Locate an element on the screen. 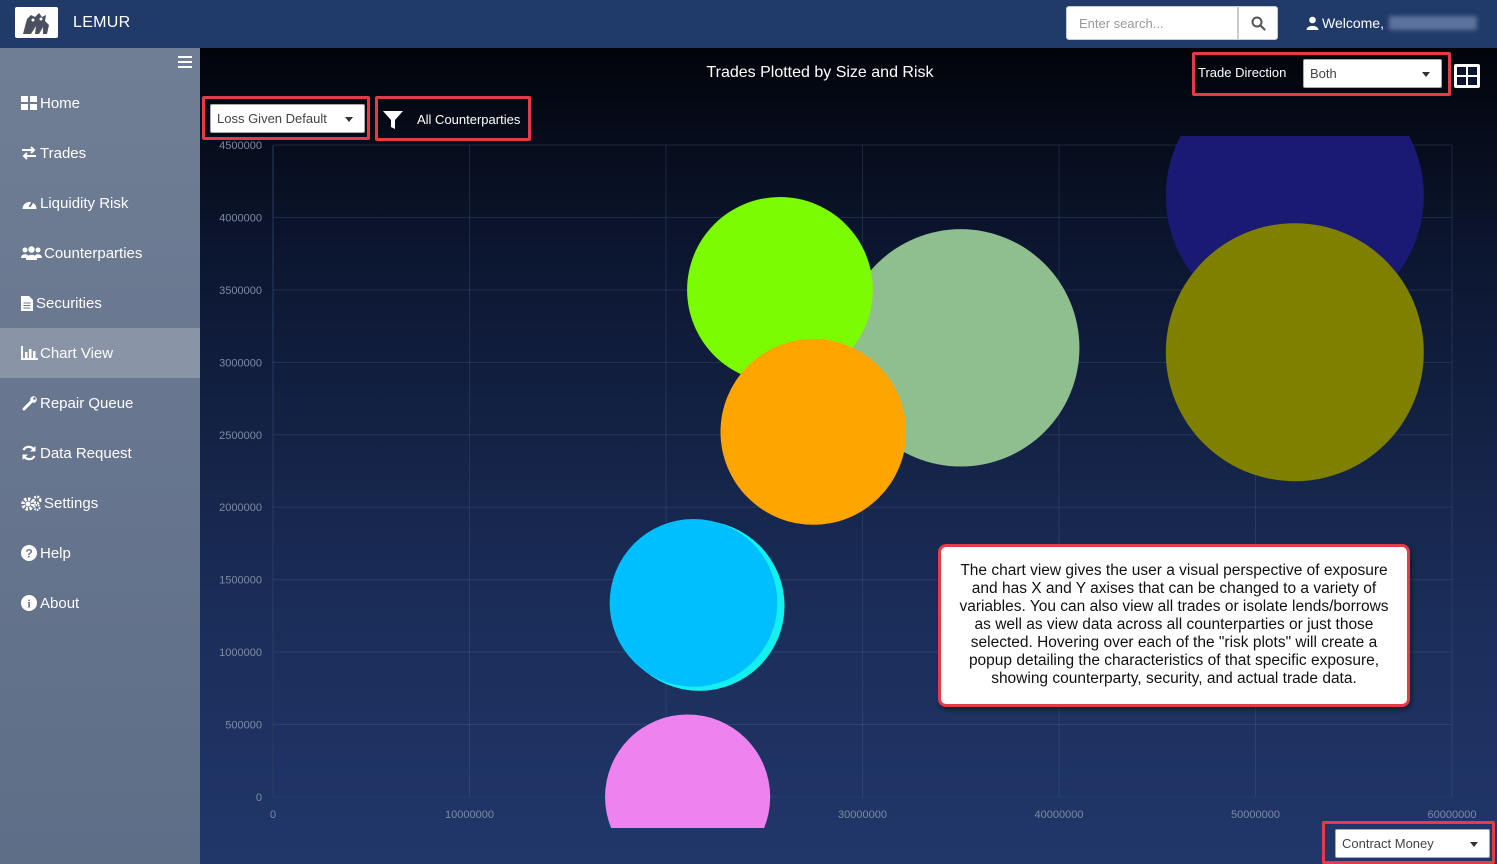  filter-icon is located at coordinates (393, 119).